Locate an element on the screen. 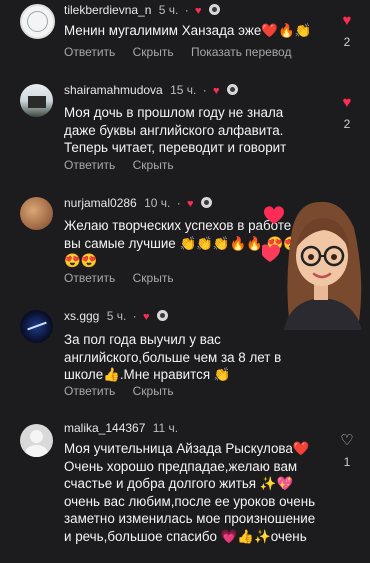  cartoon-sticker-icon is located at coordinates (312, 265).